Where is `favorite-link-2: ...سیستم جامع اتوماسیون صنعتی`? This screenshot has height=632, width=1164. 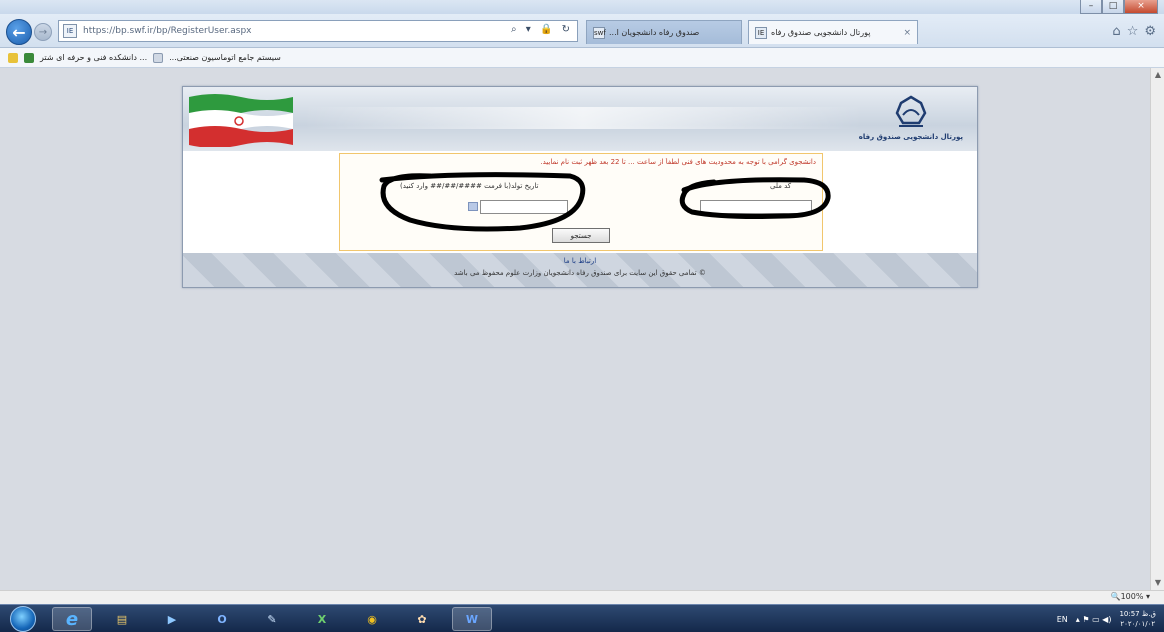
favorite-link-2: ...سیستم جامع اتوماسیون صنعتی is located at coordinates (225, 57).